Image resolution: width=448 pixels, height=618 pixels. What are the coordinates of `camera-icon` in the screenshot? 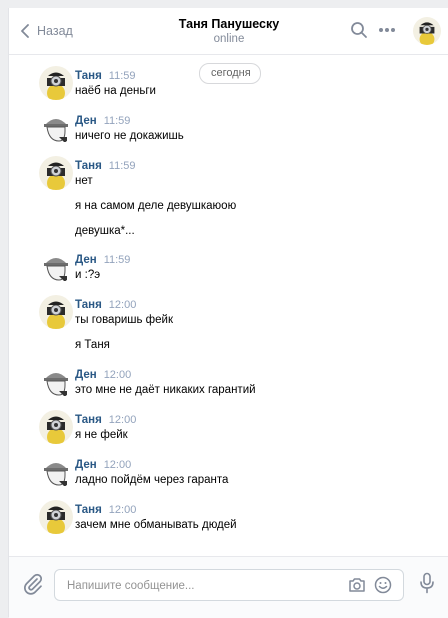 It's located at (357, 585).